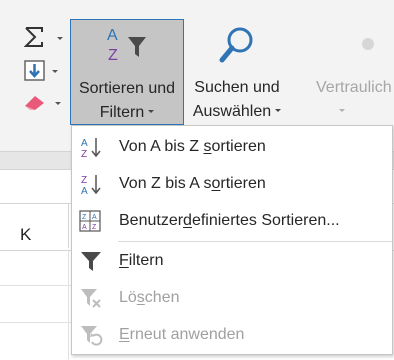  What do you see at coordinates (182, 334) in the screenshot?
I see `menu-item-label: Erneut anwenden` at bounding box center [182, 334].